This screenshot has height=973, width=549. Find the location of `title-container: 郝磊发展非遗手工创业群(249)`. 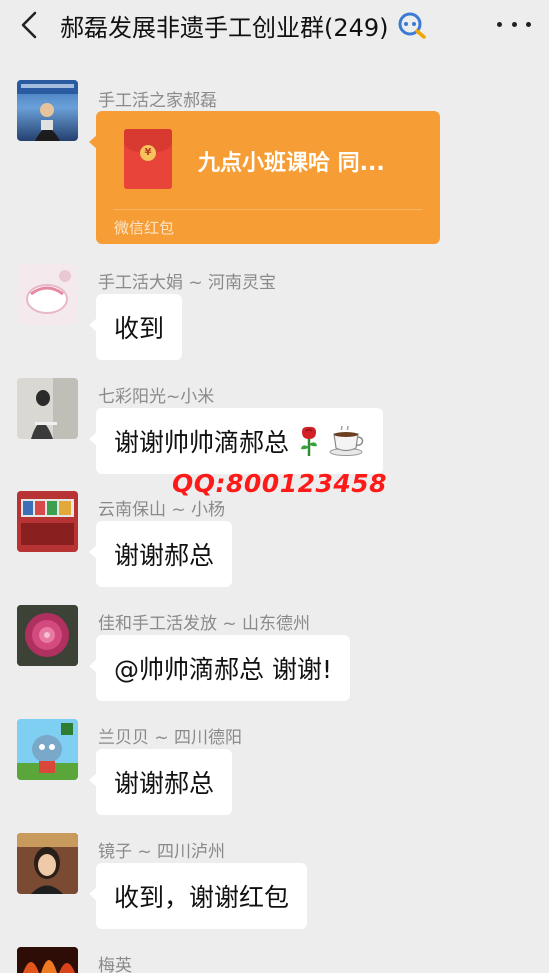

title-container: 郝磊发展非遗手工创业群(249) is located at coordinates (244, 25).